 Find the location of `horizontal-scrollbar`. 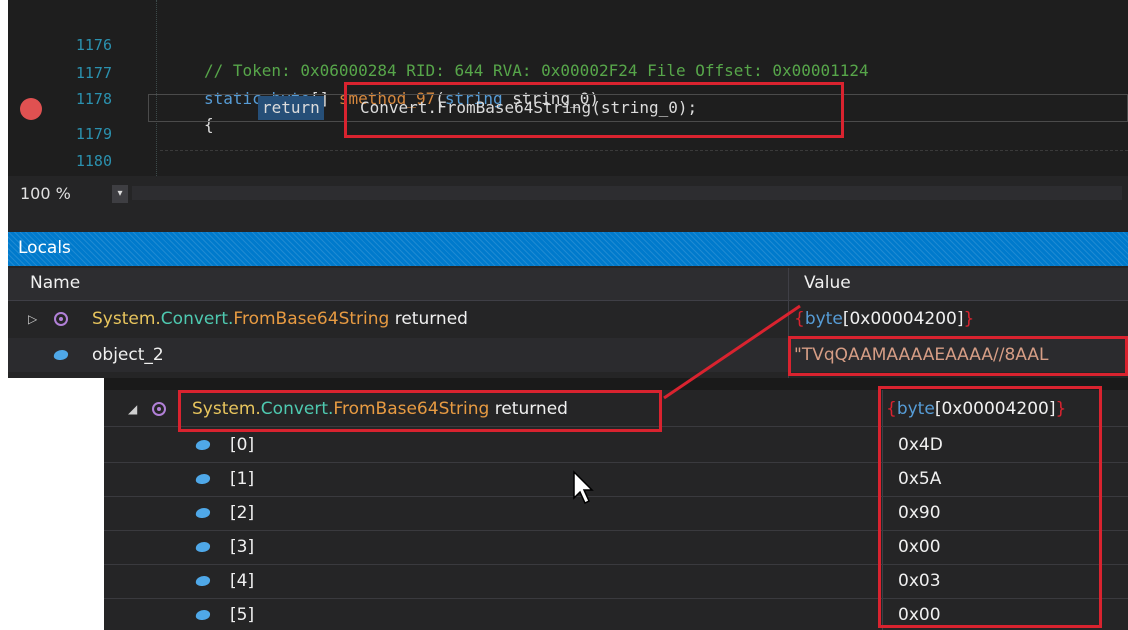

horizontal-scrollbar is located at coordinates (627, 193).